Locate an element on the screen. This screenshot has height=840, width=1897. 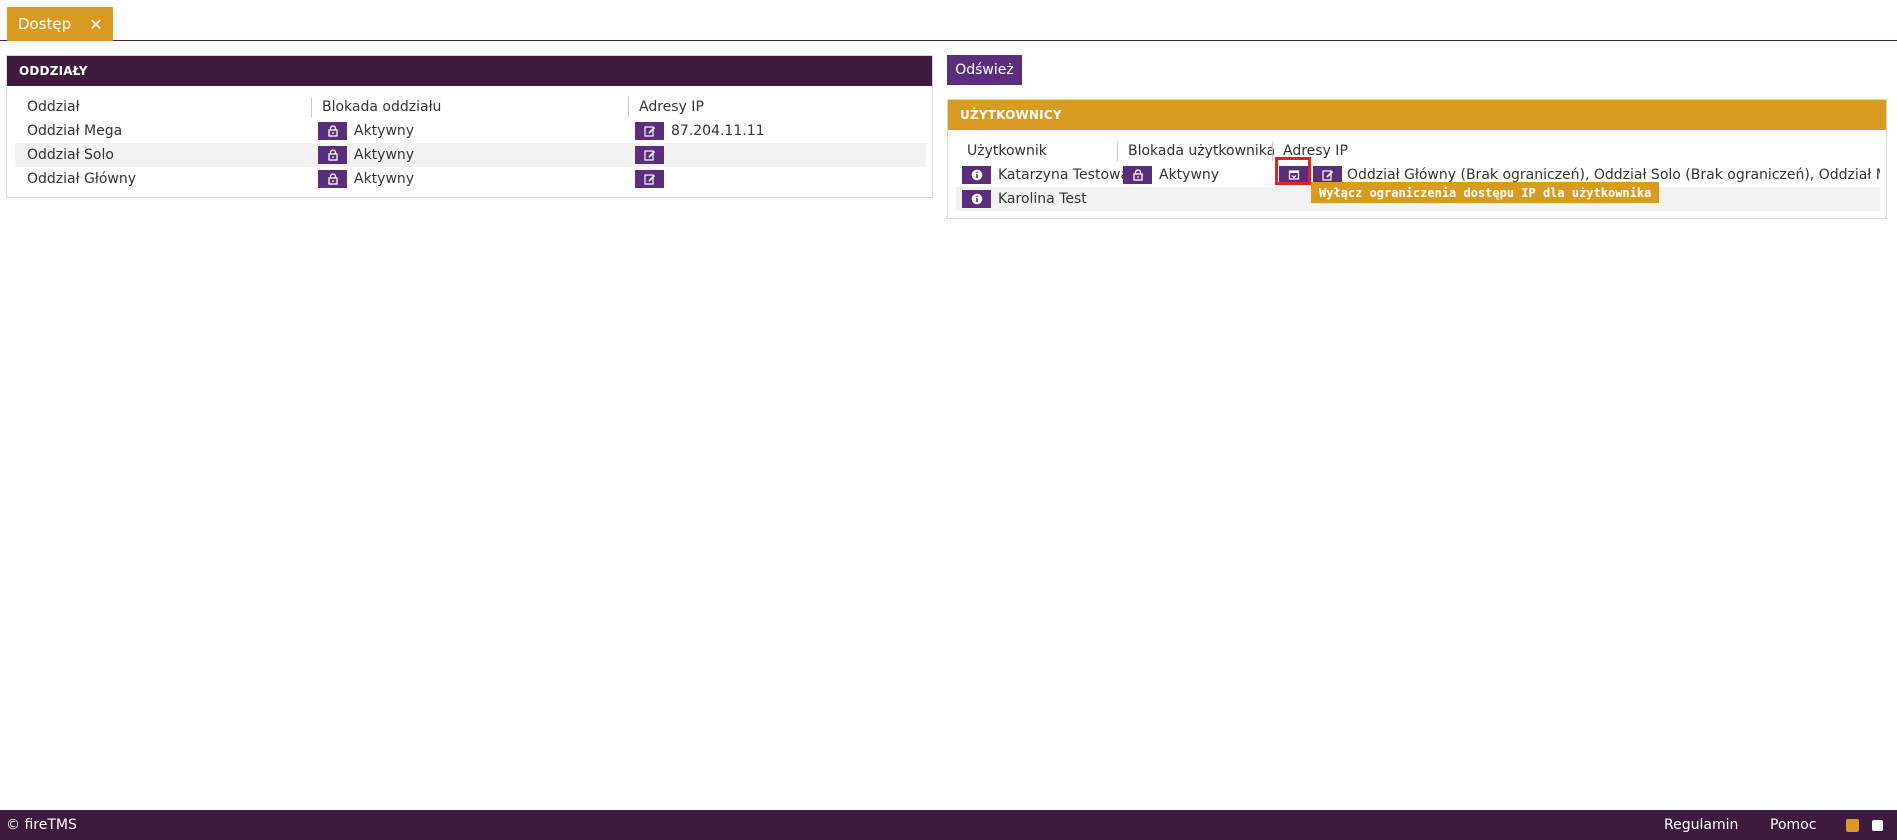
table-row: Oddział Główny Aktywny is located at coordinates (470, 179).